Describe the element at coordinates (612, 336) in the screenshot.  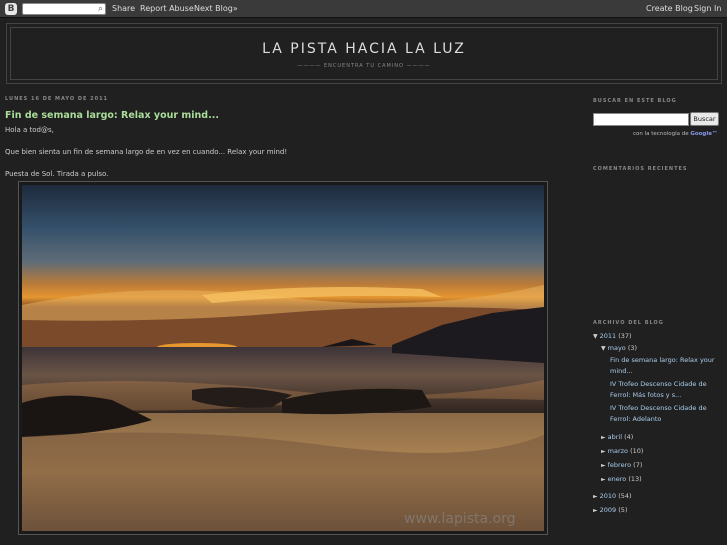
I see `archive-year-2011: ▼ 2011 (37)` at that location.